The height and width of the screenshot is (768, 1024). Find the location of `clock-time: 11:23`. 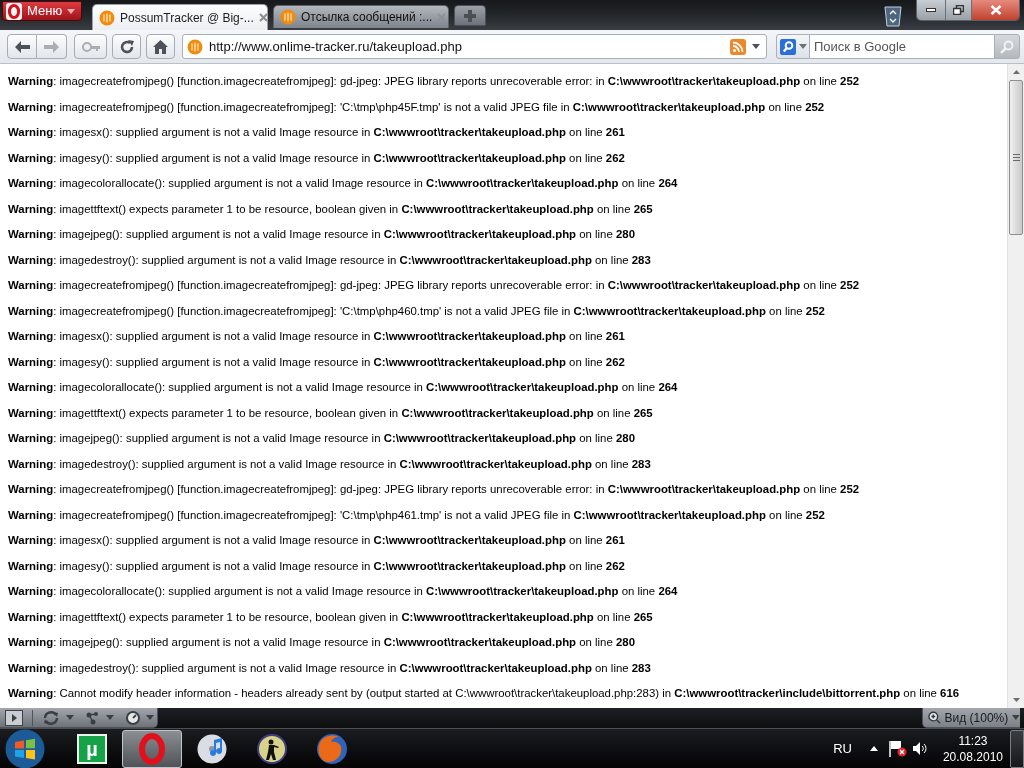

clock-time: 11:23 is located at coordinates (973, 740).